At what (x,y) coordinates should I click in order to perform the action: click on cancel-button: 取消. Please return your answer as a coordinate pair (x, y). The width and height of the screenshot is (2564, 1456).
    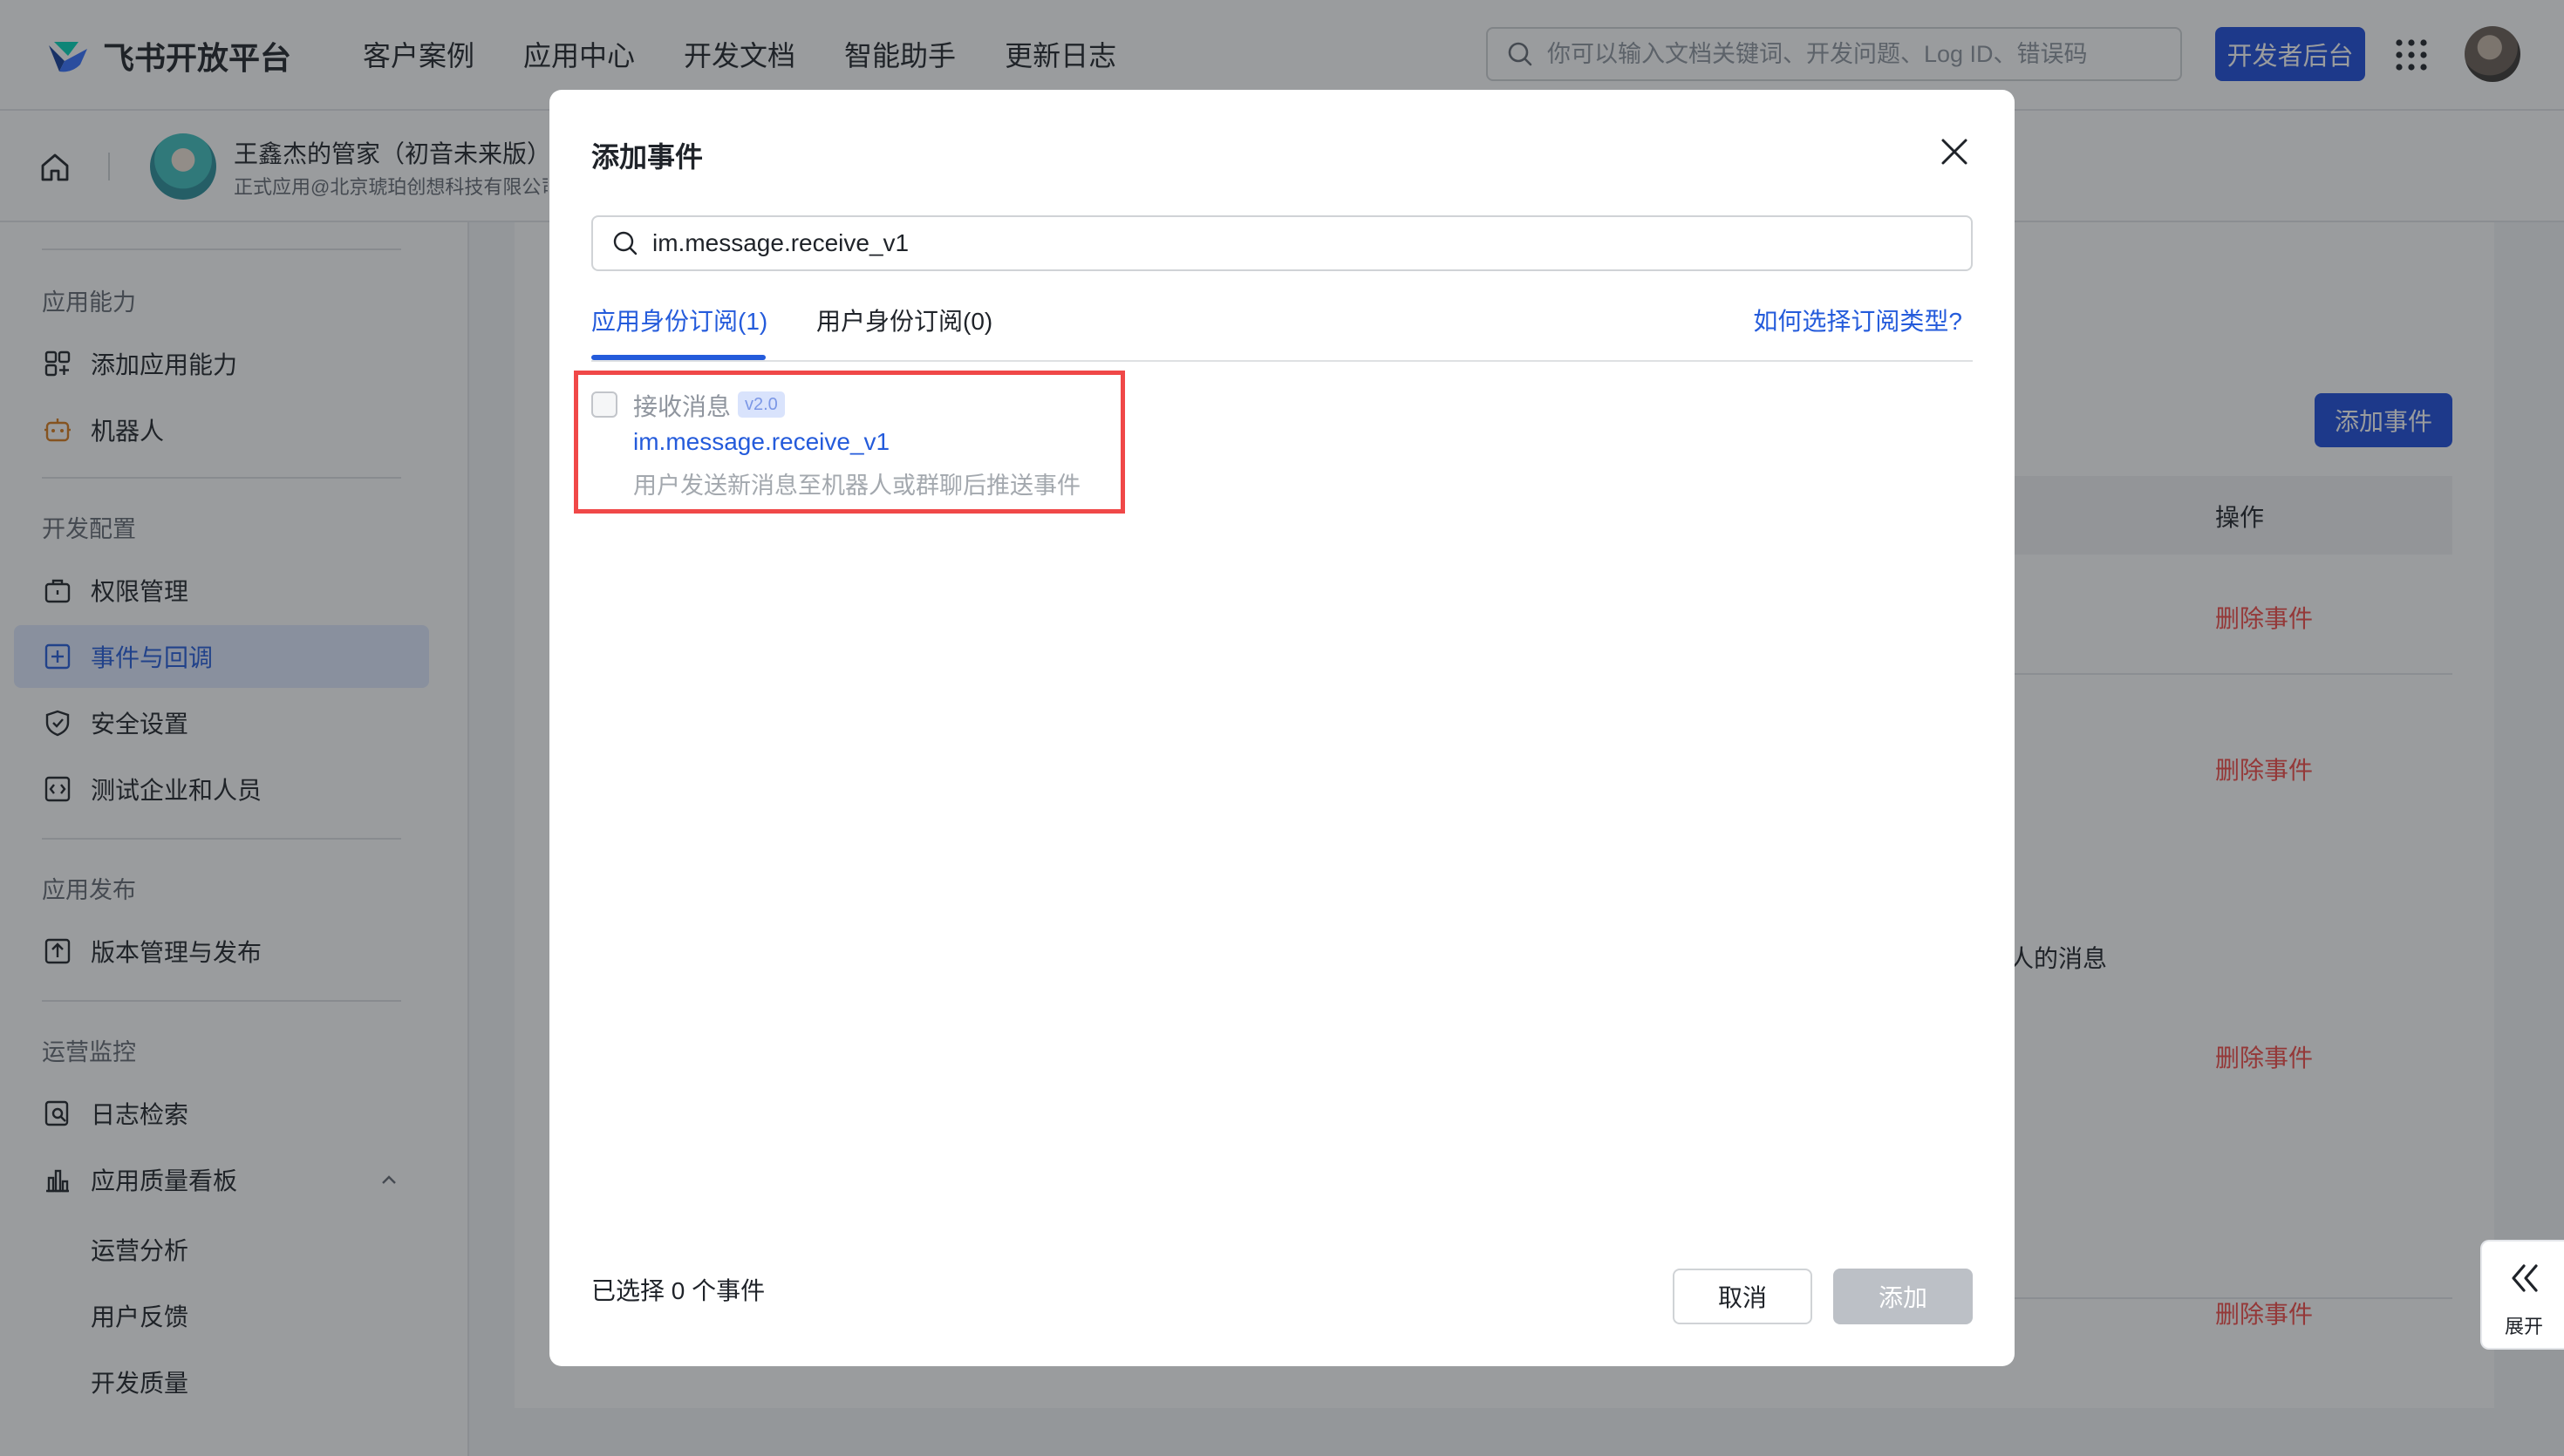
    Looking at the image, I should click on (1742, 1296).